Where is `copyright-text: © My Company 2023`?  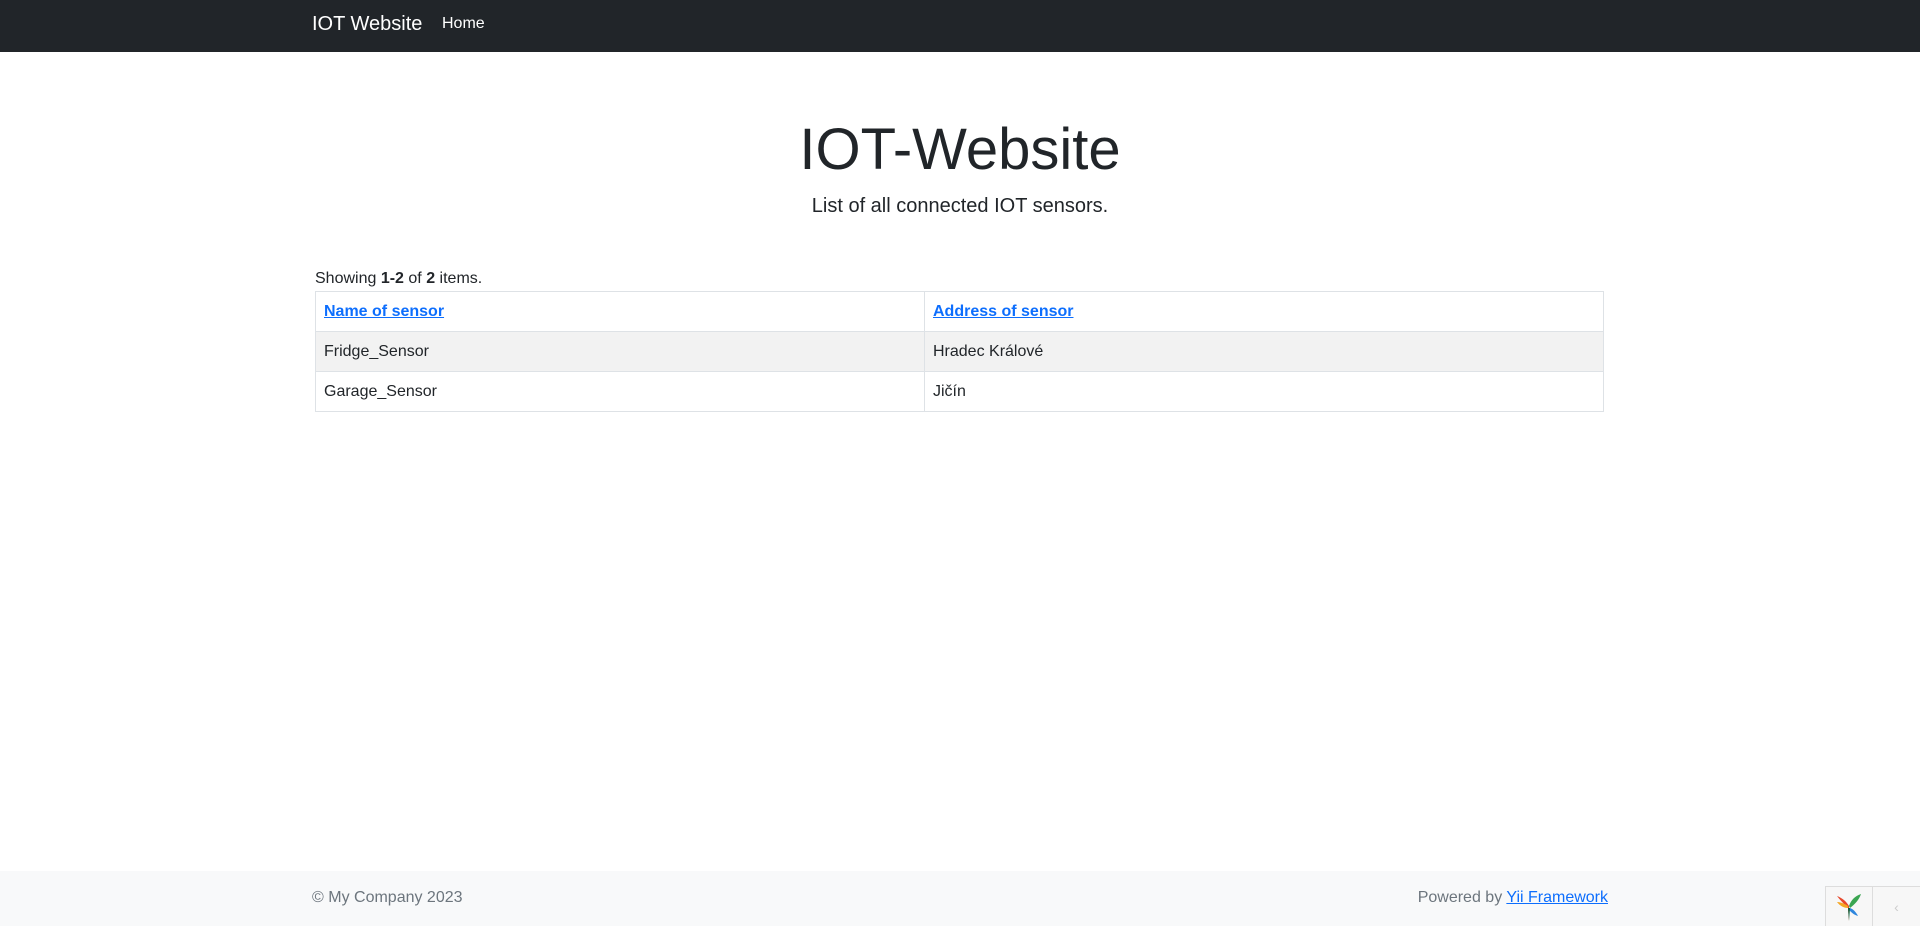 copyright-text: © My Company 2023 is located at coordinates (387, 897).